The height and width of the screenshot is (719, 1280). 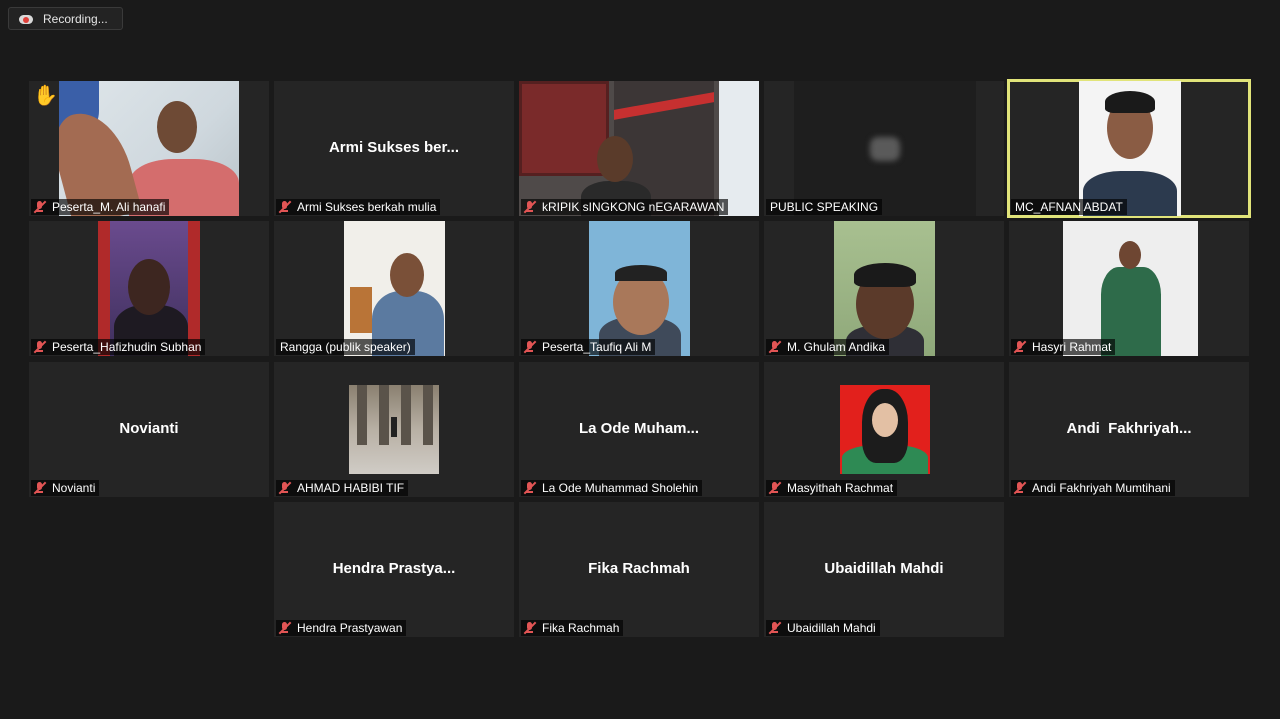 I want to click on participant-tile: M. Ghulam Andika, so click(x=884, y=288).